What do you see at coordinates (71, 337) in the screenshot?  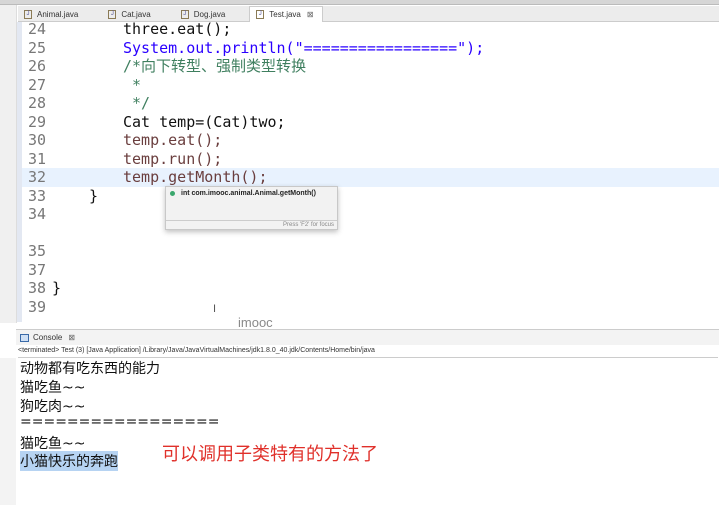 I see `close-console-icon: ⊠` at bounding box center [71, 337].